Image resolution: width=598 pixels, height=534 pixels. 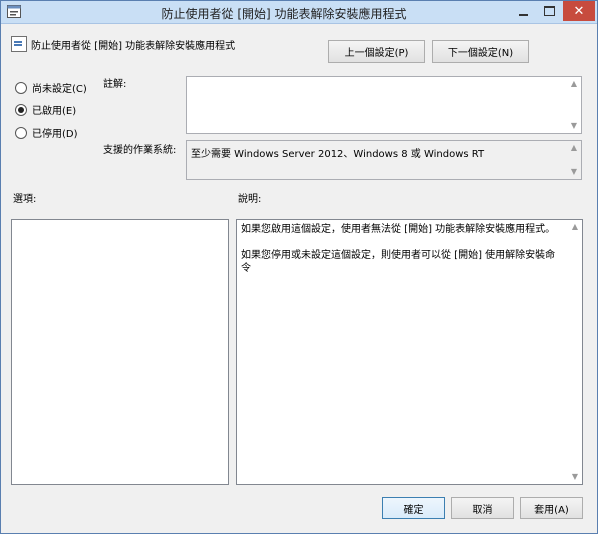 I want to click on policy-setting-icon, so click(x=19, y=44).